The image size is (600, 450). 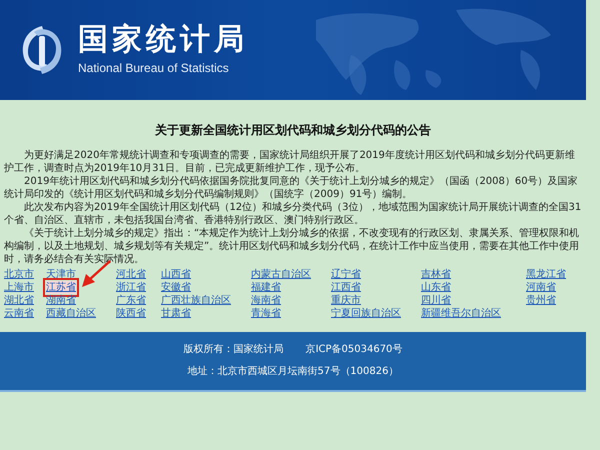 I want to click on province-link: 河北省, so click(x=131, y=274).